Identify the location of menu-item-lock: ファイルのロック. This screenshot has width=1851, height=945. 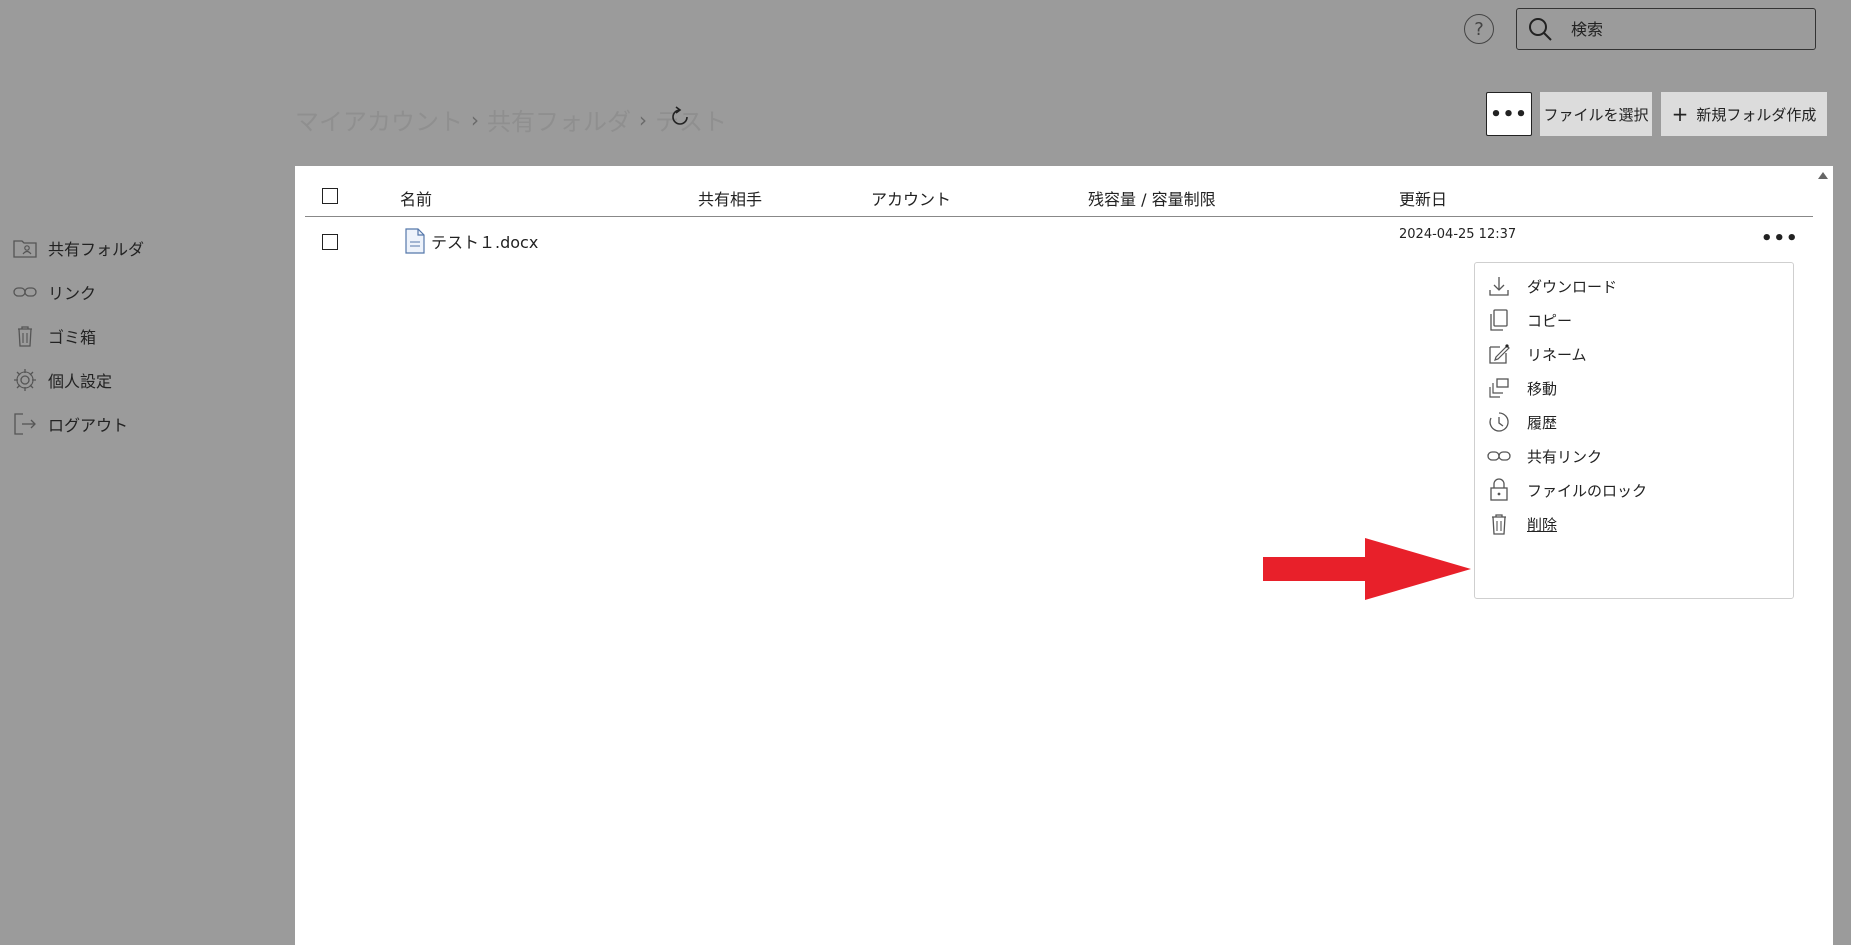
(1635, 490).